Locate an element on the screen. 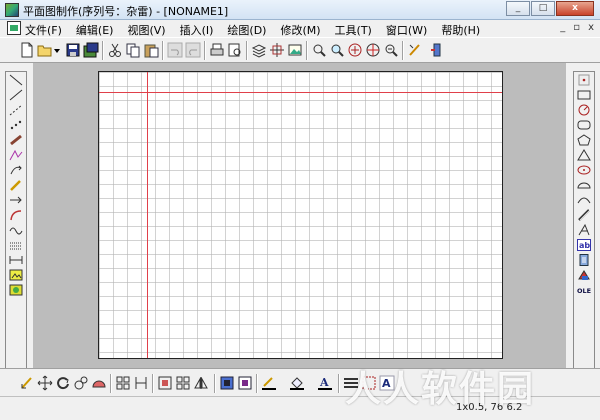 This screenshot has width=600, height=420. arc-arrow-tool-icon is located at coordinates (16, 170).